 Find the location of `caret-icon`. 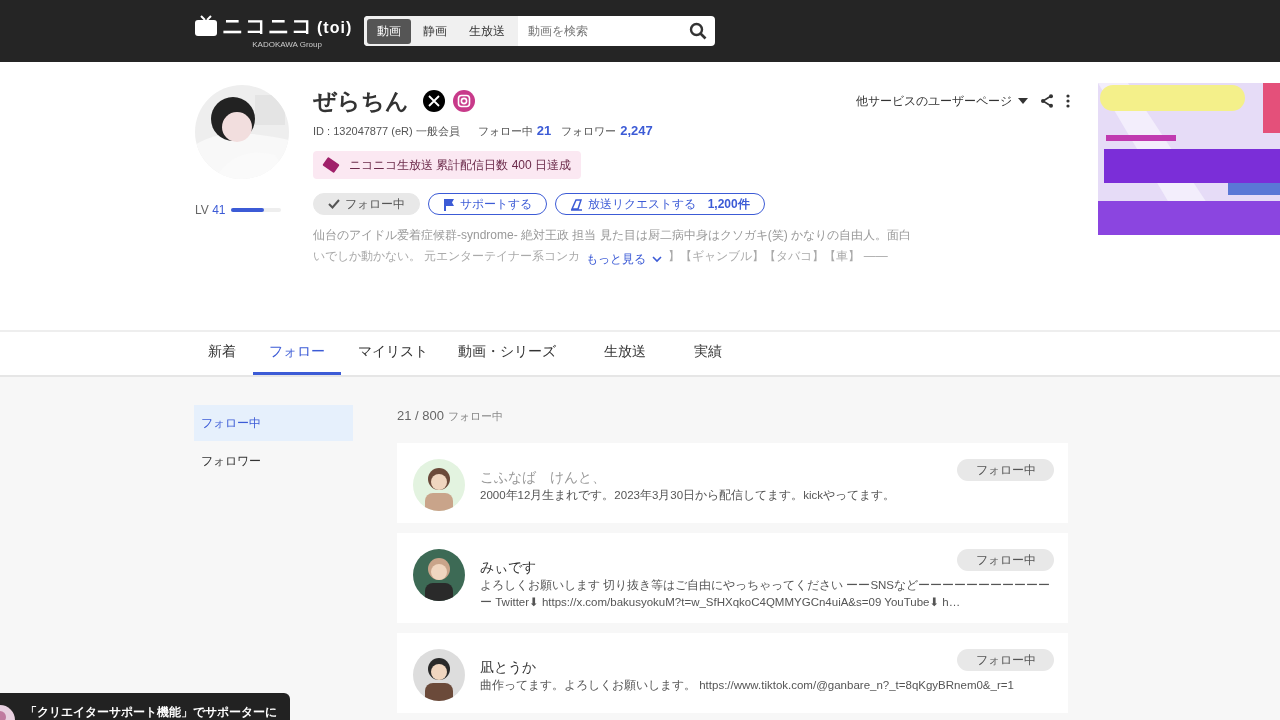

caret-icon is located at coordinates (1023, 101).